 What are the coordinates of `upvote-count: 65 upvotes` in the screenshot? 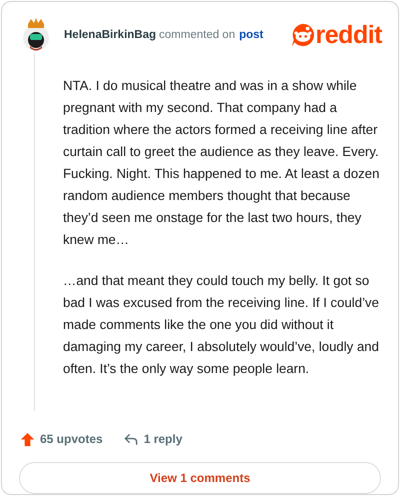 It's located at (71, 439).